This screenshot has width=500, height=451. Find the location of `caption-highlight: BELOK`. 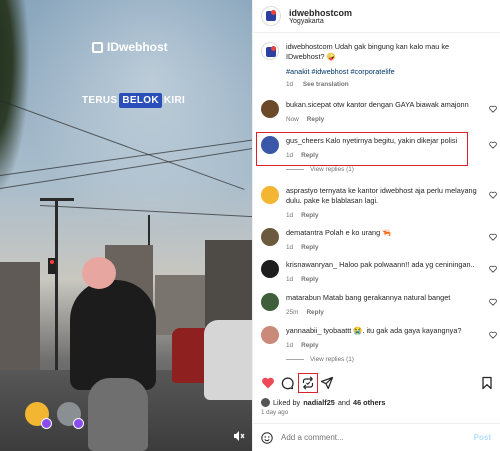

caption-highlight: BELOK is located at coordinates (140, 100).